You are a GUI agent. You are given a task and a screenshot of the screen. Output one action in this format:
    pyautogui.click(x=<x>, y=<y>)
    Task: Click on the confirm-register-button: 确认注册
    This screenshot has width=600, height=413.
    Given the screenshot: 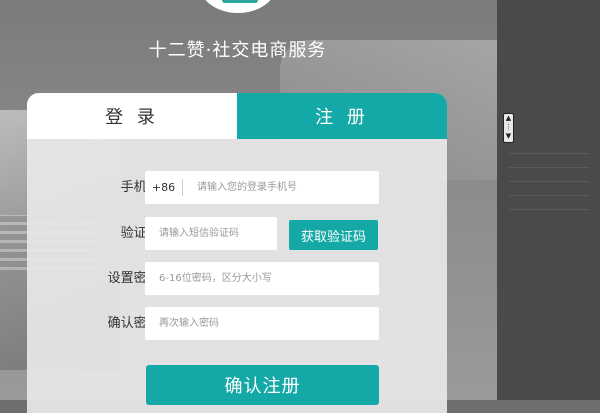 What is the action you would take?
    pyautogui.click(x=262, y=385)
    